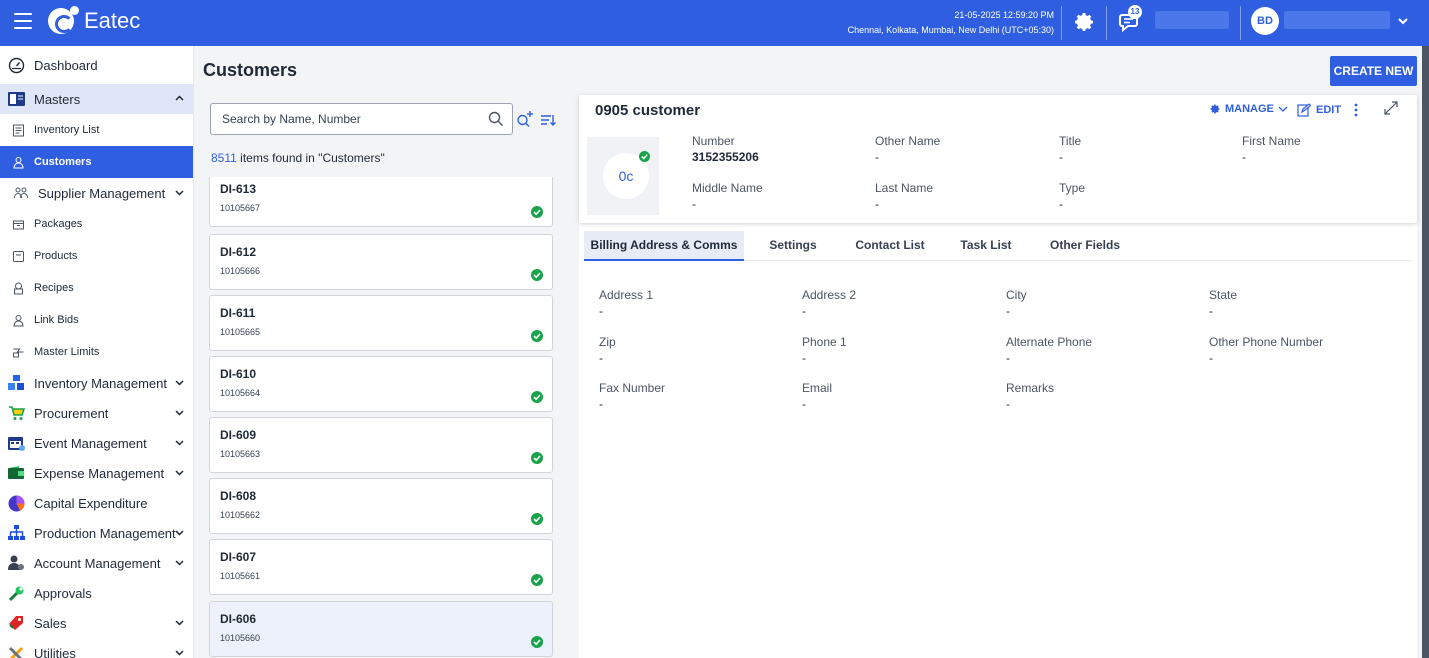 The width and height of the screenshot is (1429, 658). Describe the element at coordinates (58, 224) in the screenshot. I see `sidebar-item-label: Packages` at that location.